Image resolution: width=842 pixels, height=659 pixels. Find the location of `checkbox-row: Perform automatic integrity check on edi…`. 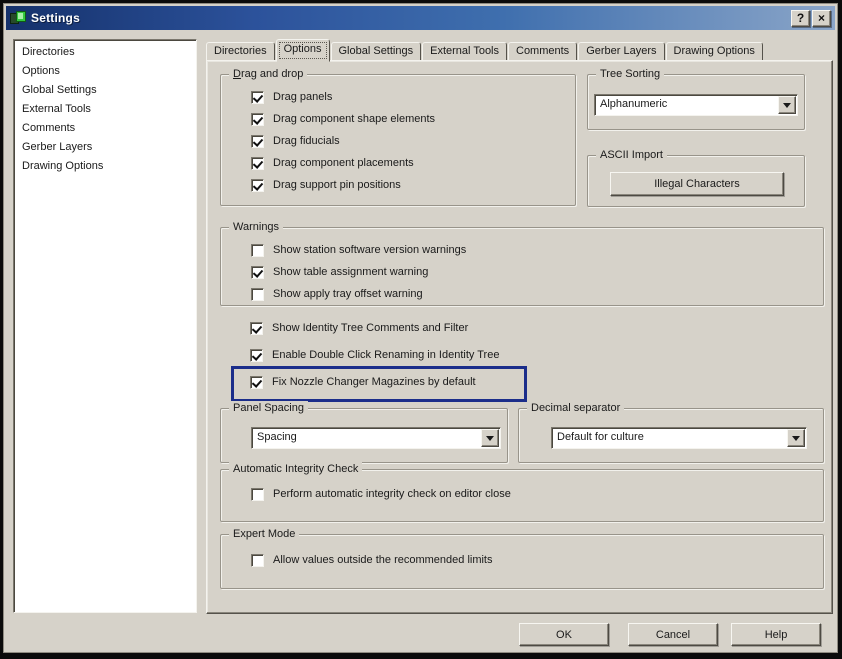

checkbox-row: Perform automatic integrity check on edi… is located at coordinates (381, 494).